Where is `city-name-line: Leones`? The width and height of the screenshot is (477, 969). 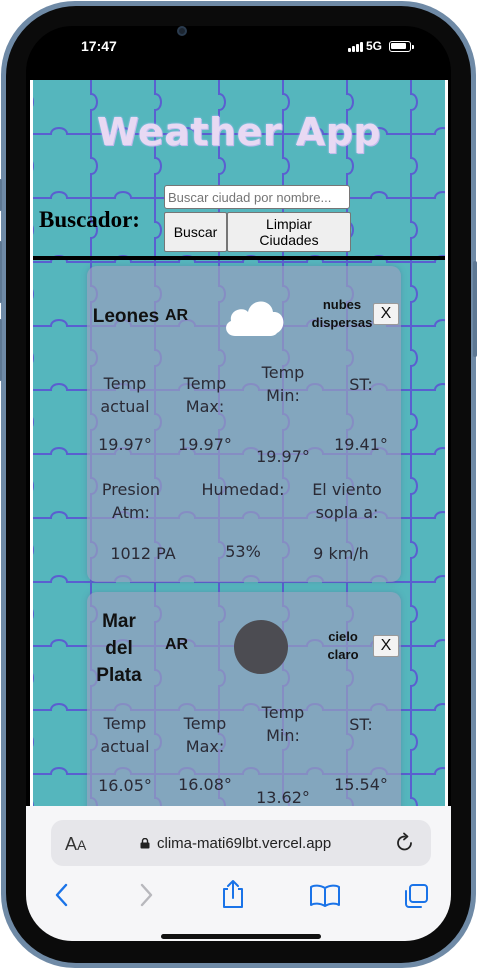 city-name-line: Leones is located at coordinates (126, 316).